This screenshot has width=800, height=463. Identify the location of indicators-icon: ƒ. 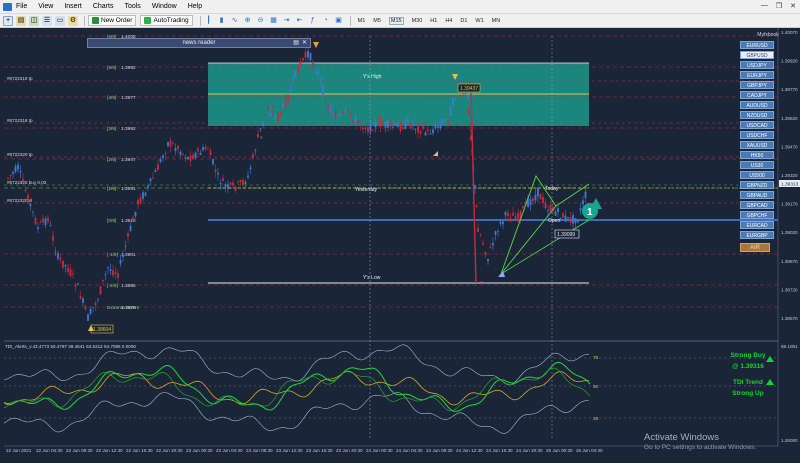
(313, 21).